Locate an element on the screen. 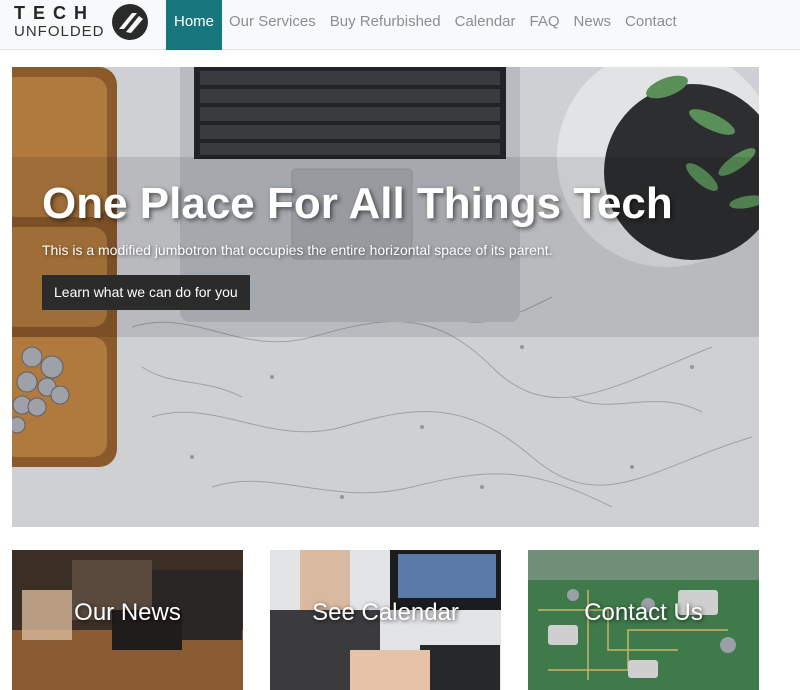 The width and height of the screenshot is (800, 690). learn-more-button: Learn what we can do for you is located at coordinates (146, 292).